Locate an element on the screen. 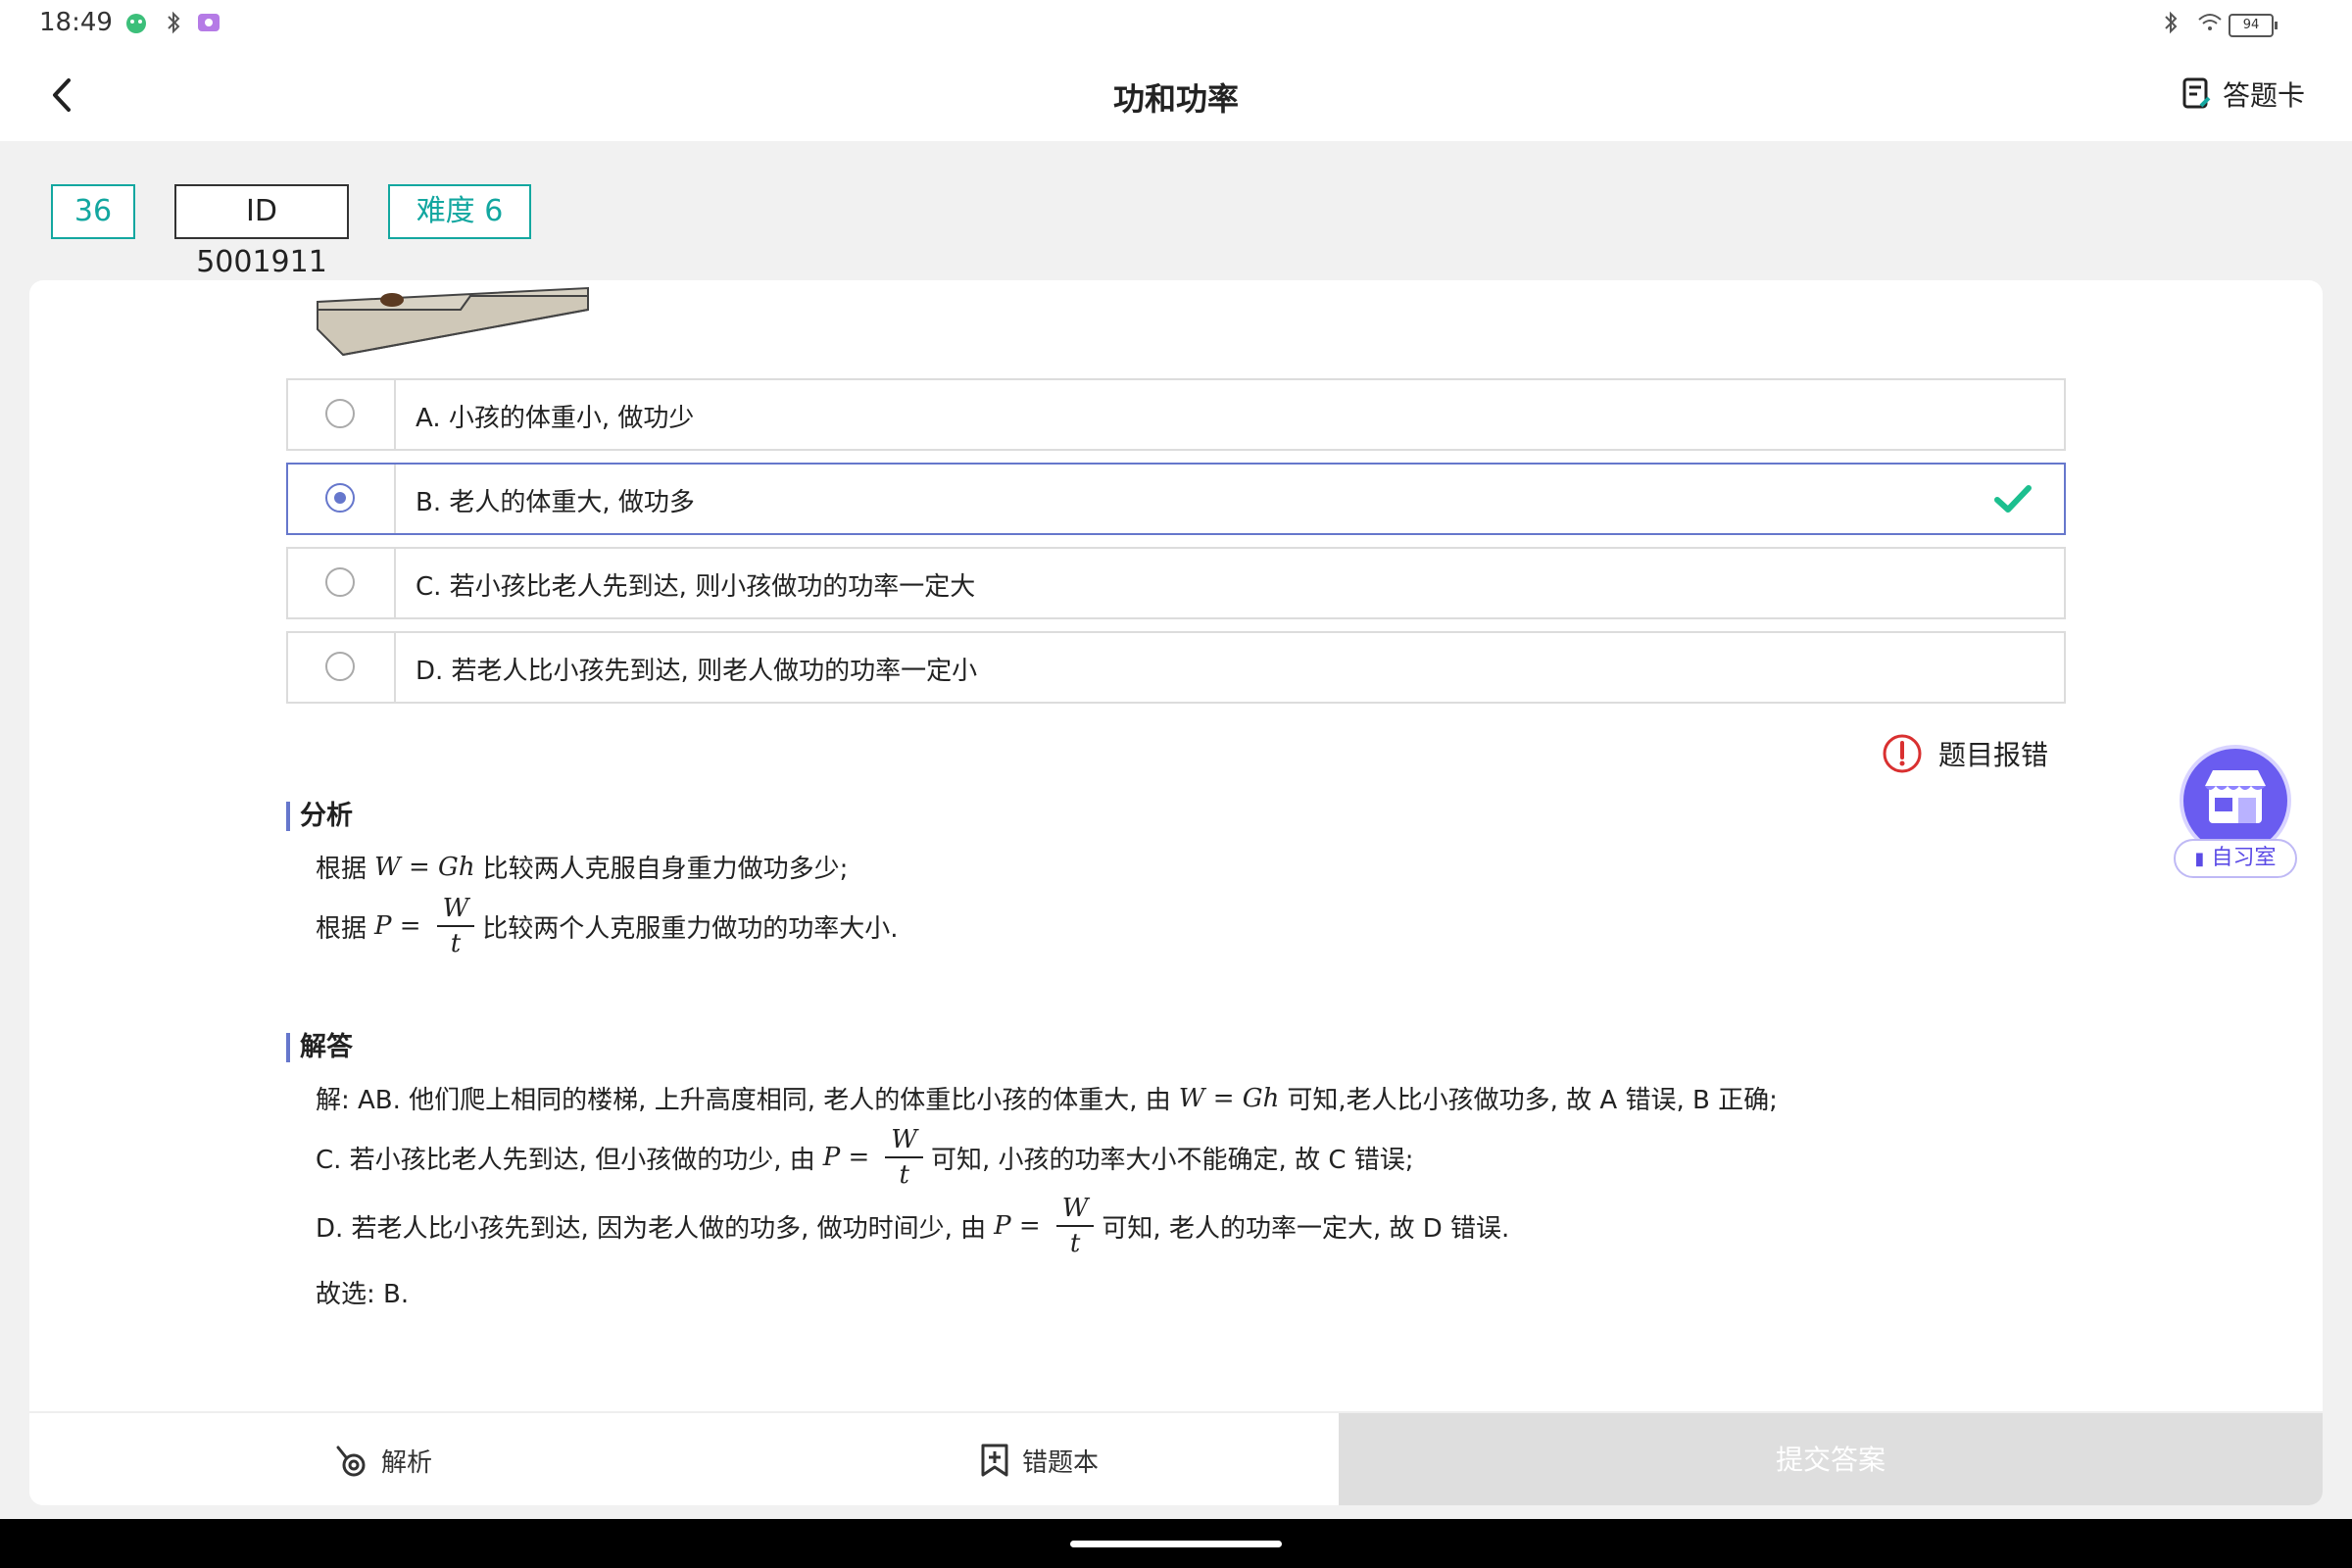 The height and width of the screenshot is (1568, 2352). option-a: A. 小孩的体重小, 做功少 is located at coordinates (1176, 414).